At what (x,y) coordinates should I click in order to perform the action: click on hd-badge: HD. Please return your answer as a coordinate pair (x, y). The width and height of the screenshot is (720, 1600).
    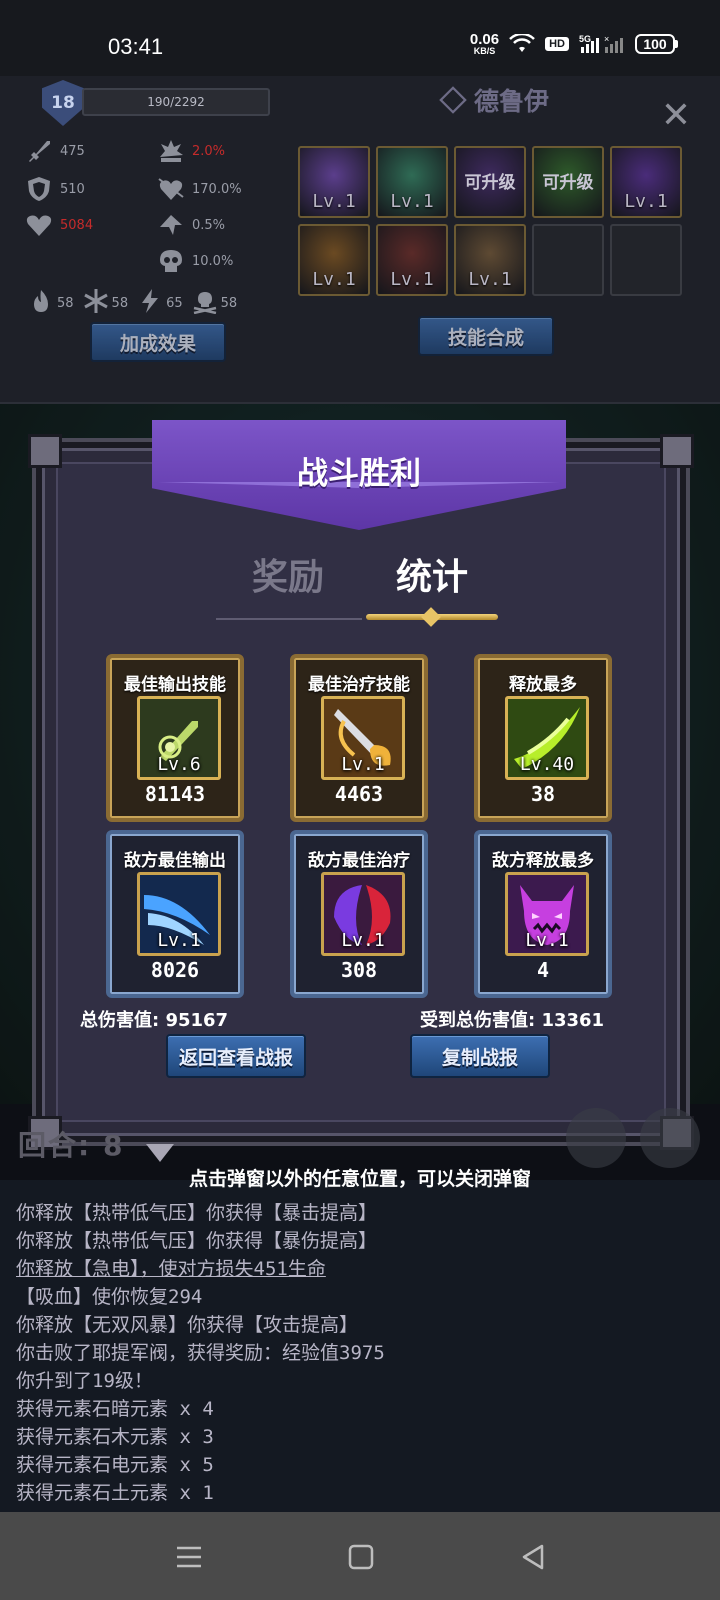
    Looking at the image, I should click on (557, 44).